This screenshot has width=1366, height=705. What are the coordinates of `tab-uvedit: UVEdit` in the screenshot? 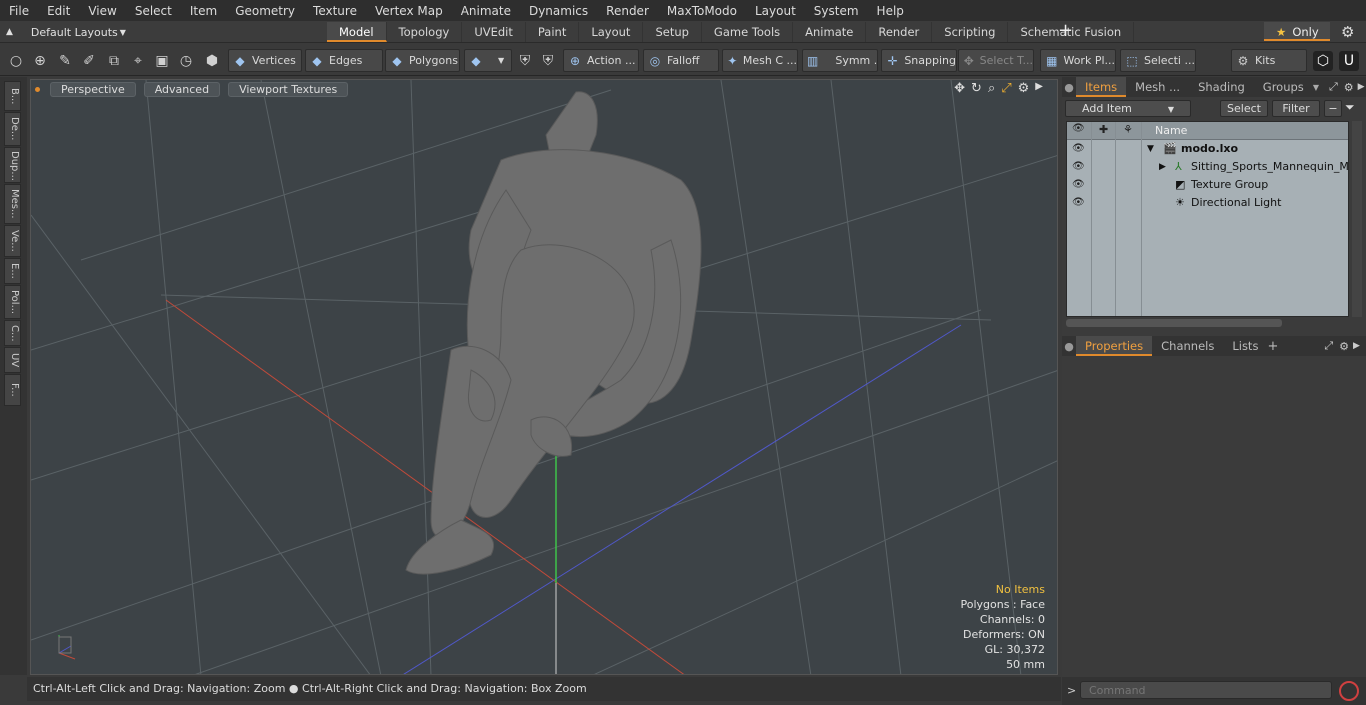 It's located at (494, 32).